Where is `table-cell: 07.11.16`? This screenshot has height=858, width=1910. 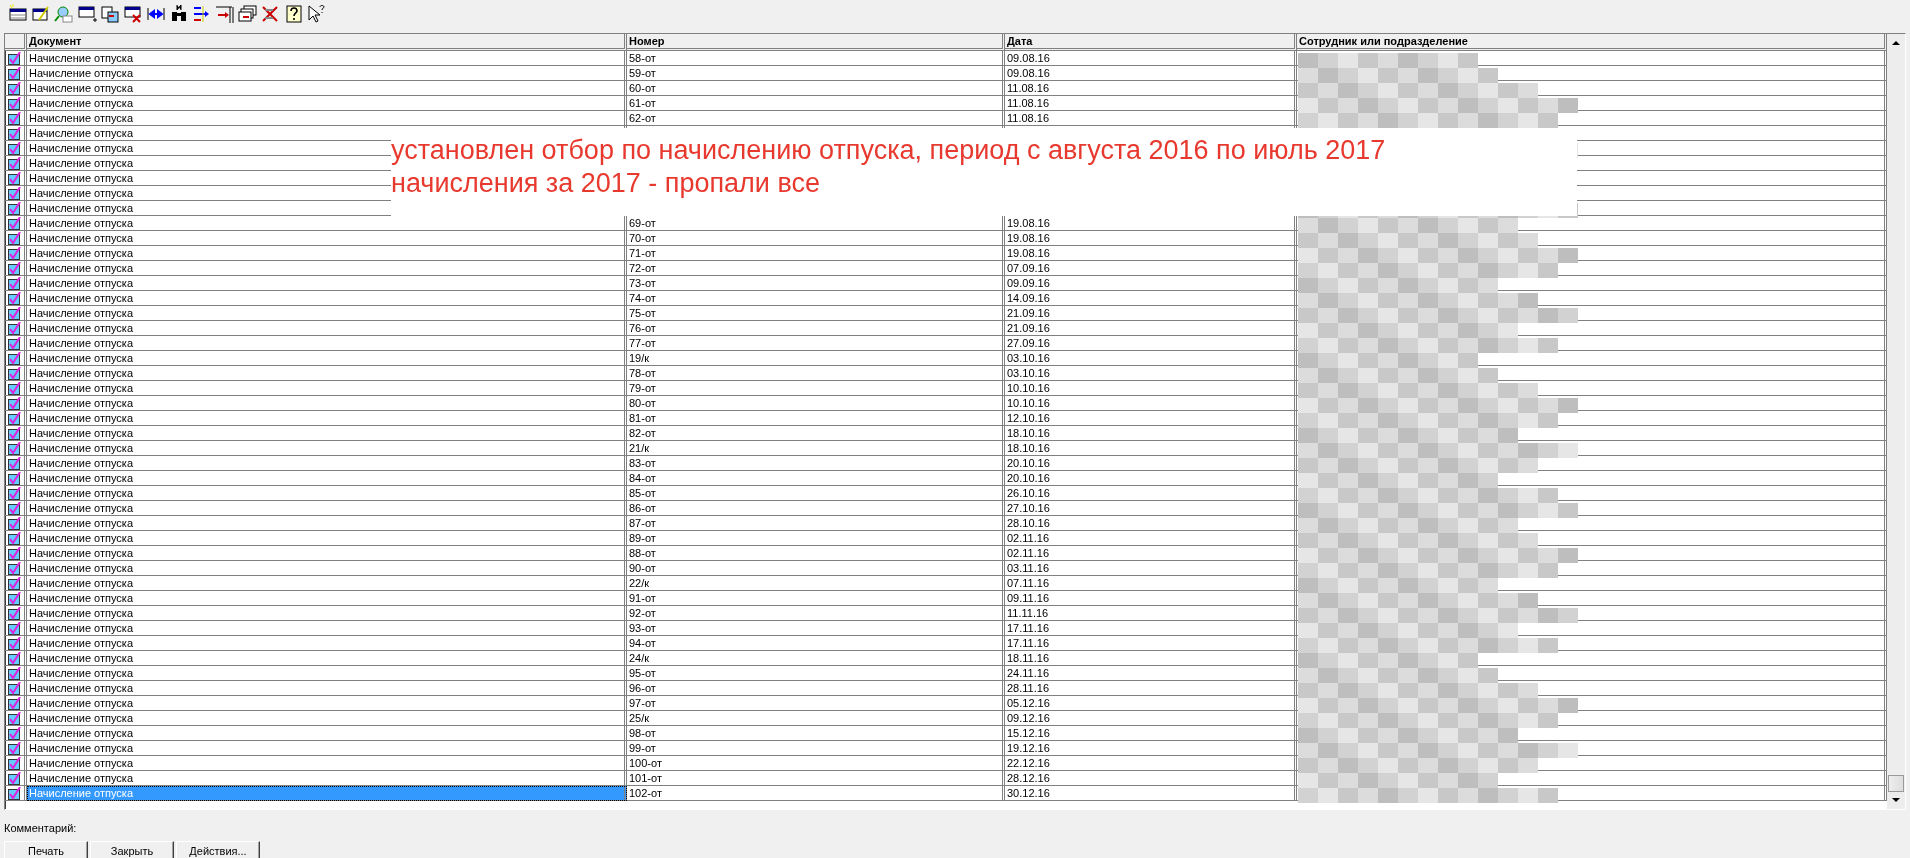
table-cell: 07.11.16 is located at coordinates (1028, 583).